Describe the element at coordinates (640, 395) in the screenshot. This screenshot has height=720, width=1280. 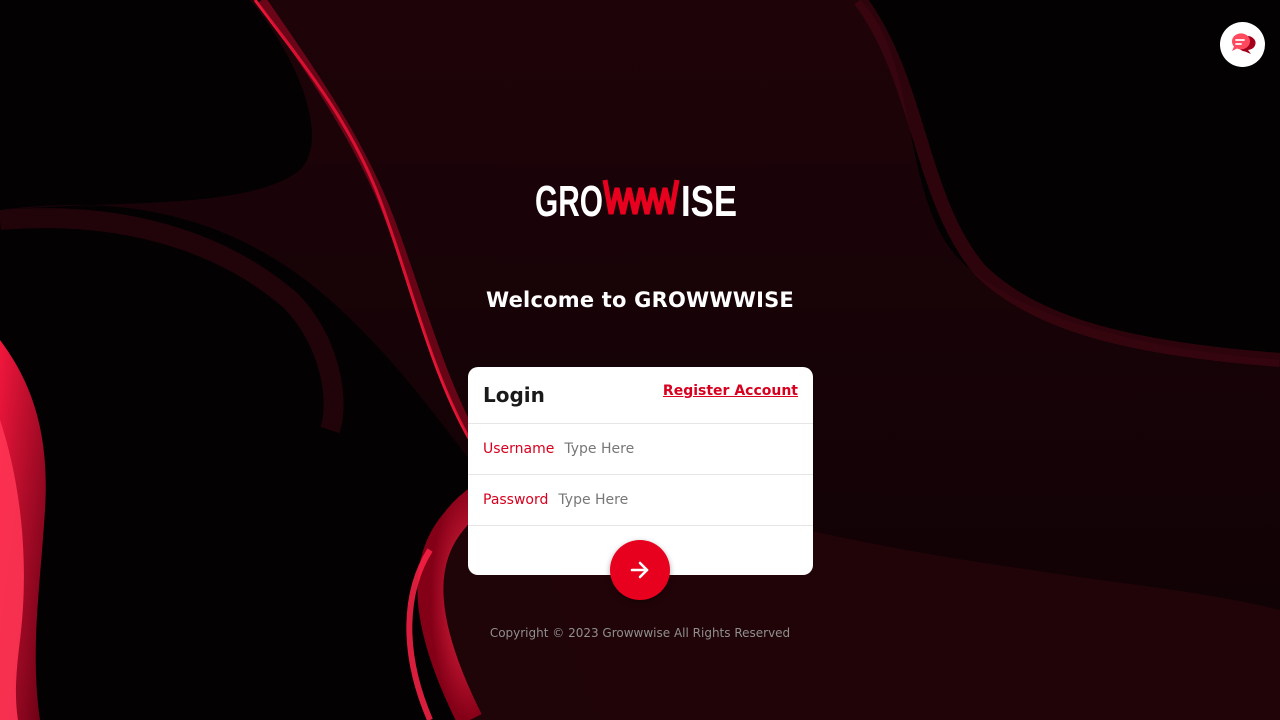
I see `login-card-header: Login Register Account` at that location.